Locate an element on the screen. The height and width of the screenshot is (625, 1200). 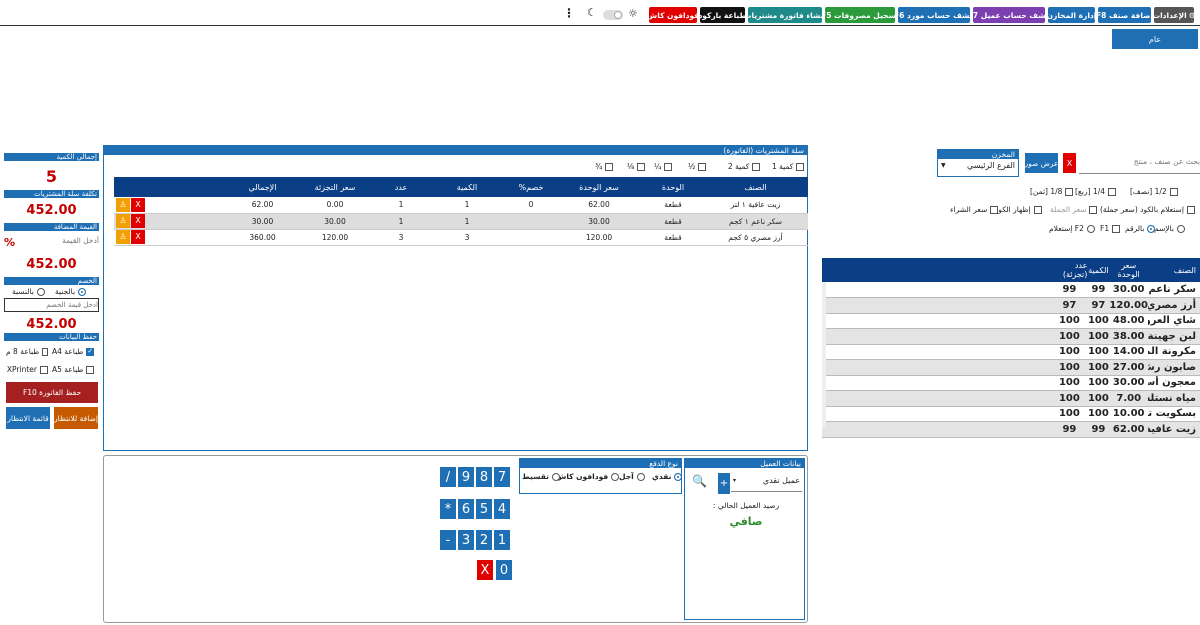
discount-by-amount: بالجنية is located at coordinates (71, 291).